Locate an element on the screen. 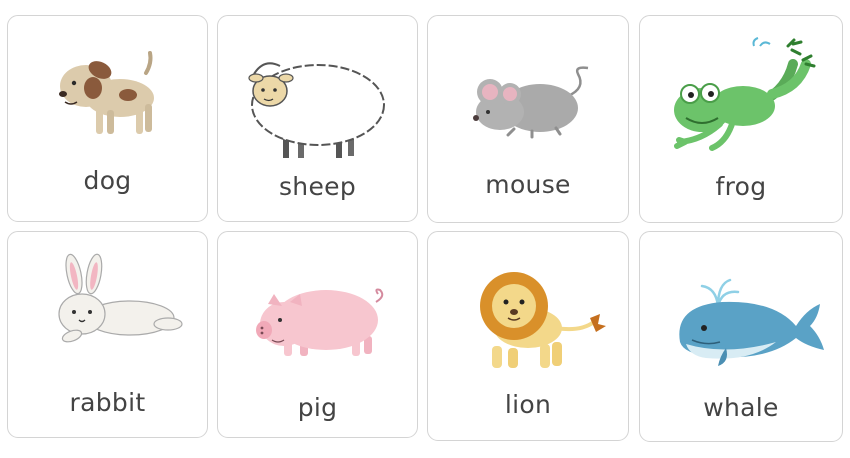 Image resolution: width=850 pixels, height=458 pixels. card-pig: pig is located at coordinates (317, 334).